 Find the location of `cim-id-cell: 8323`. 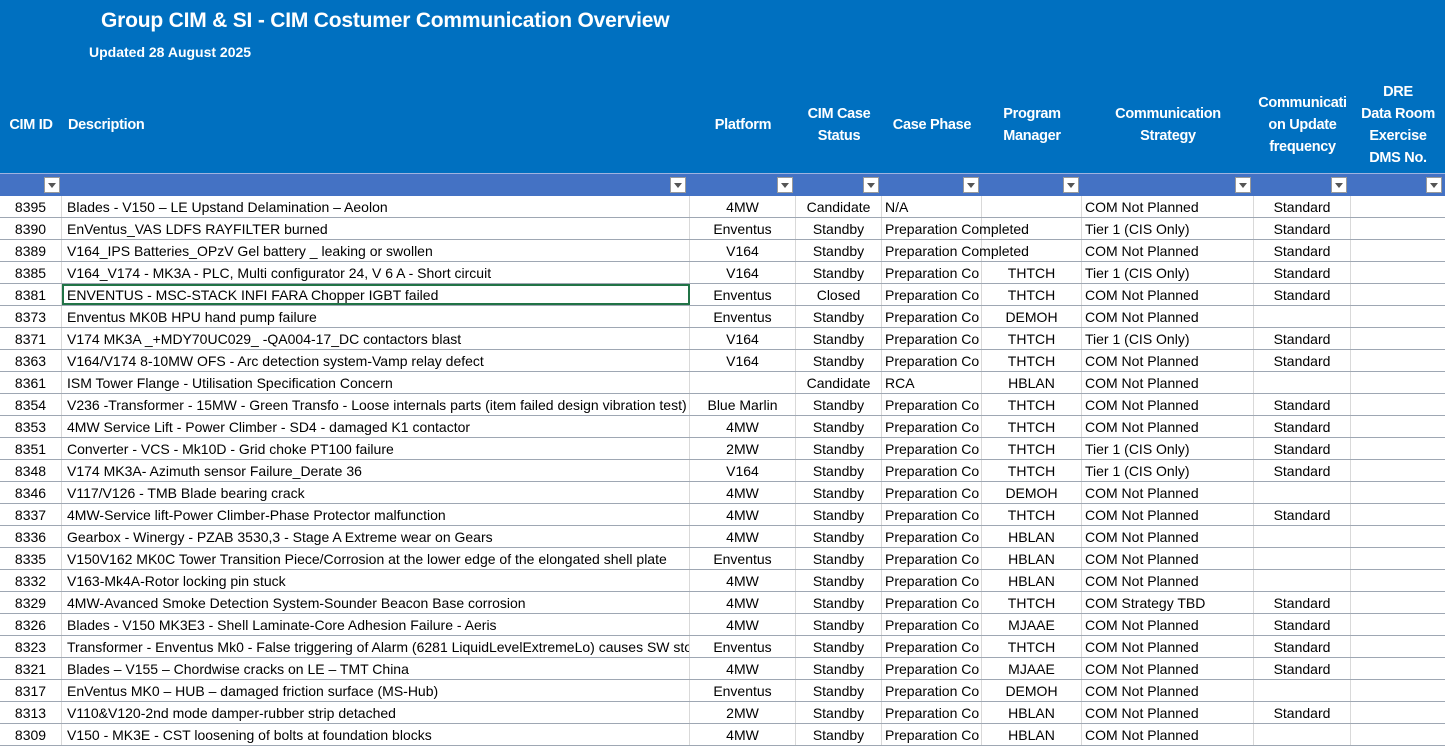

cim-id-cell: 8323 is located at coordinates (31, 646).